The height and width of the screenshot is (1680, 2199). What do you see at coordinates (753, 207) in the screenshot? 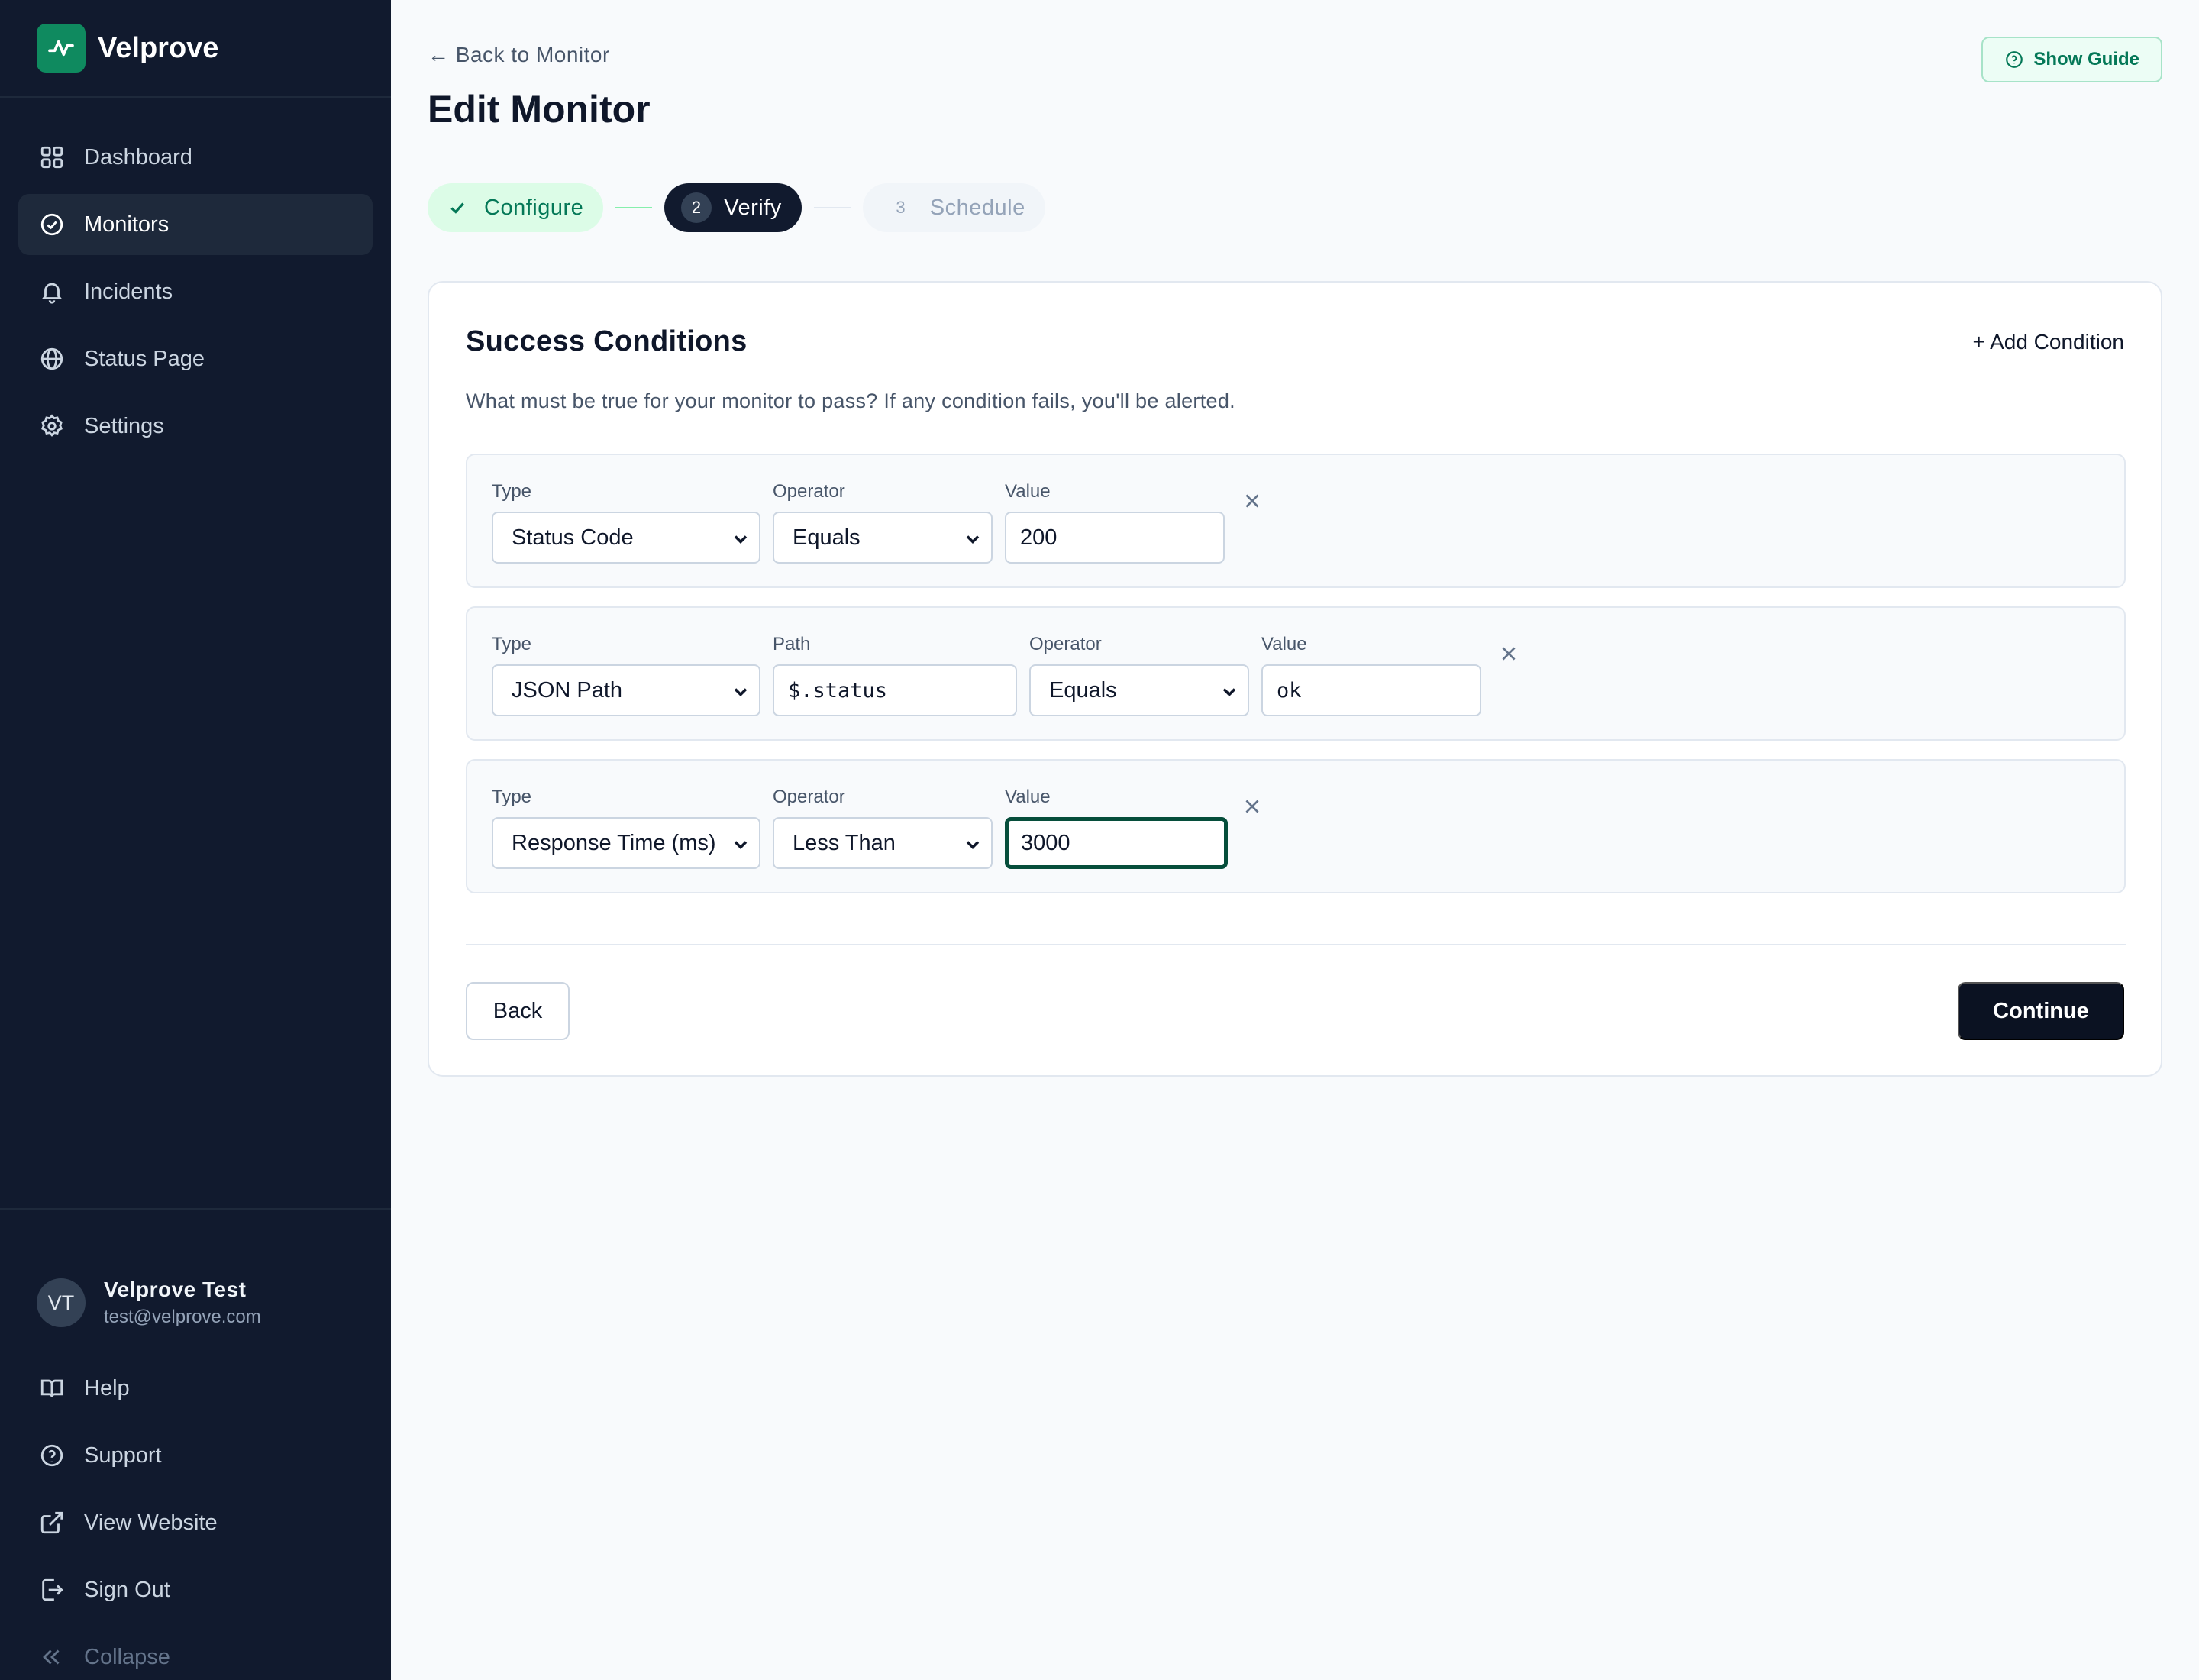
I see `step-label: Verify` at bounding box center [753, 207].